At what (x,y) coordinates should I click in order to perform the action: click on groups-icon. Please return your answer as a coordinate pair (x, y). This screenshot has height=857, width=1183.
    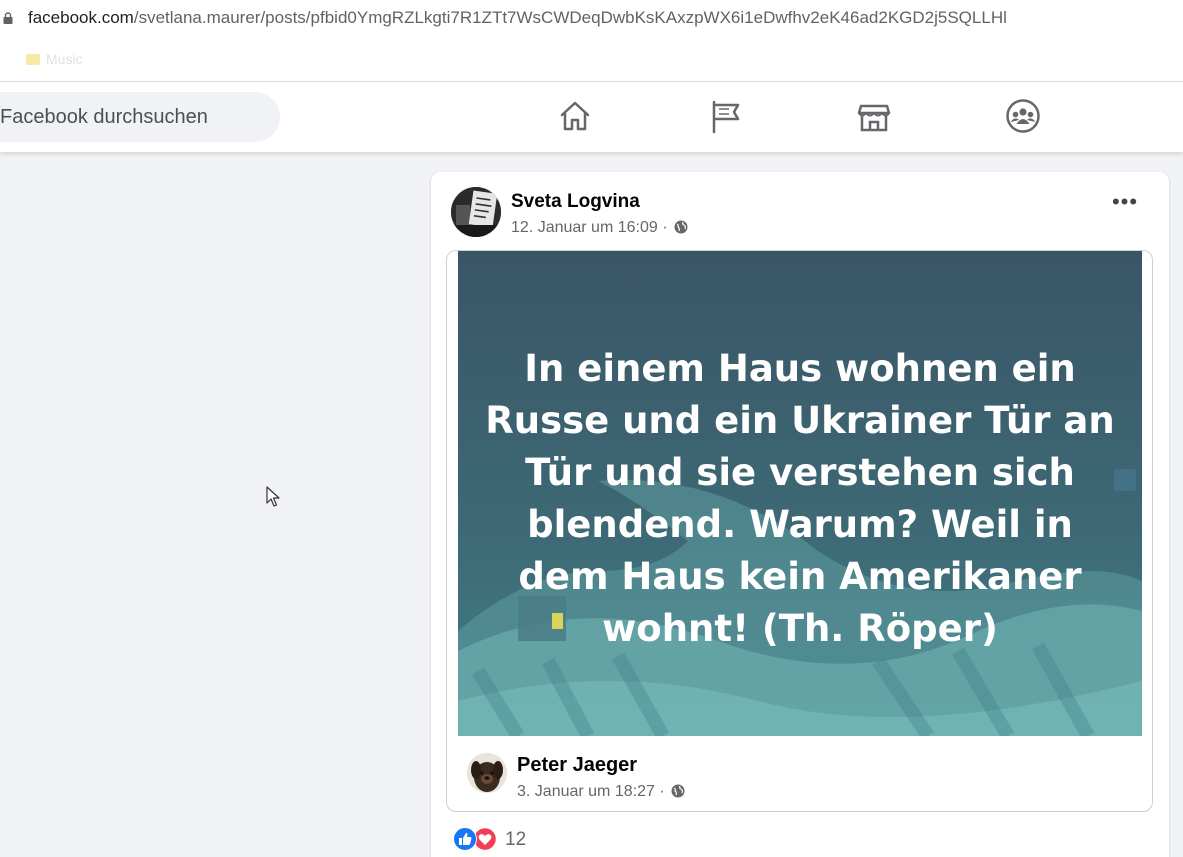
    Looking at the image, I should click on (1023, 116).